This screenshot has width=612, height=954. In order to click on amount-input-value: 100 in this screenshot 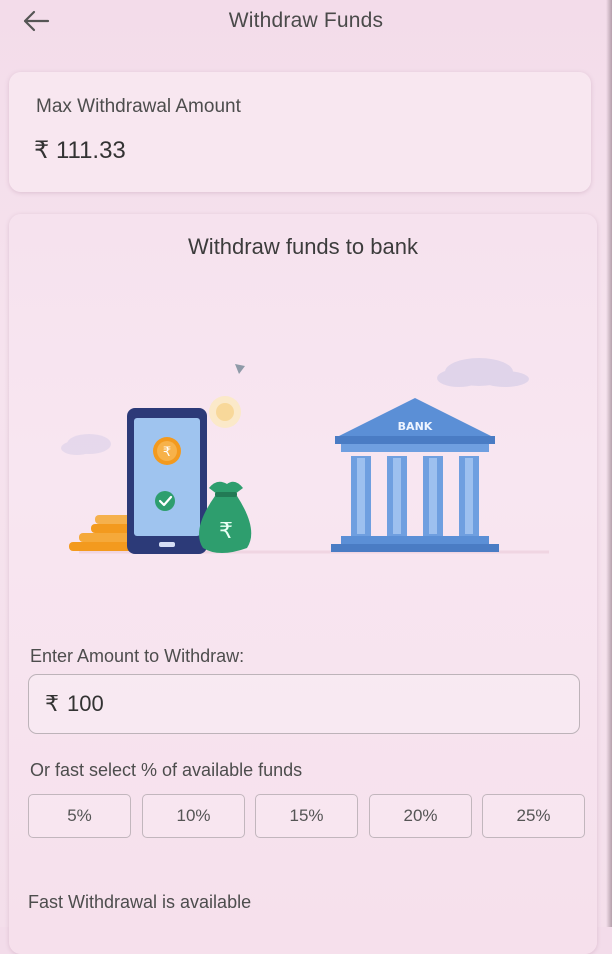, I will do `click(85, 703)`.